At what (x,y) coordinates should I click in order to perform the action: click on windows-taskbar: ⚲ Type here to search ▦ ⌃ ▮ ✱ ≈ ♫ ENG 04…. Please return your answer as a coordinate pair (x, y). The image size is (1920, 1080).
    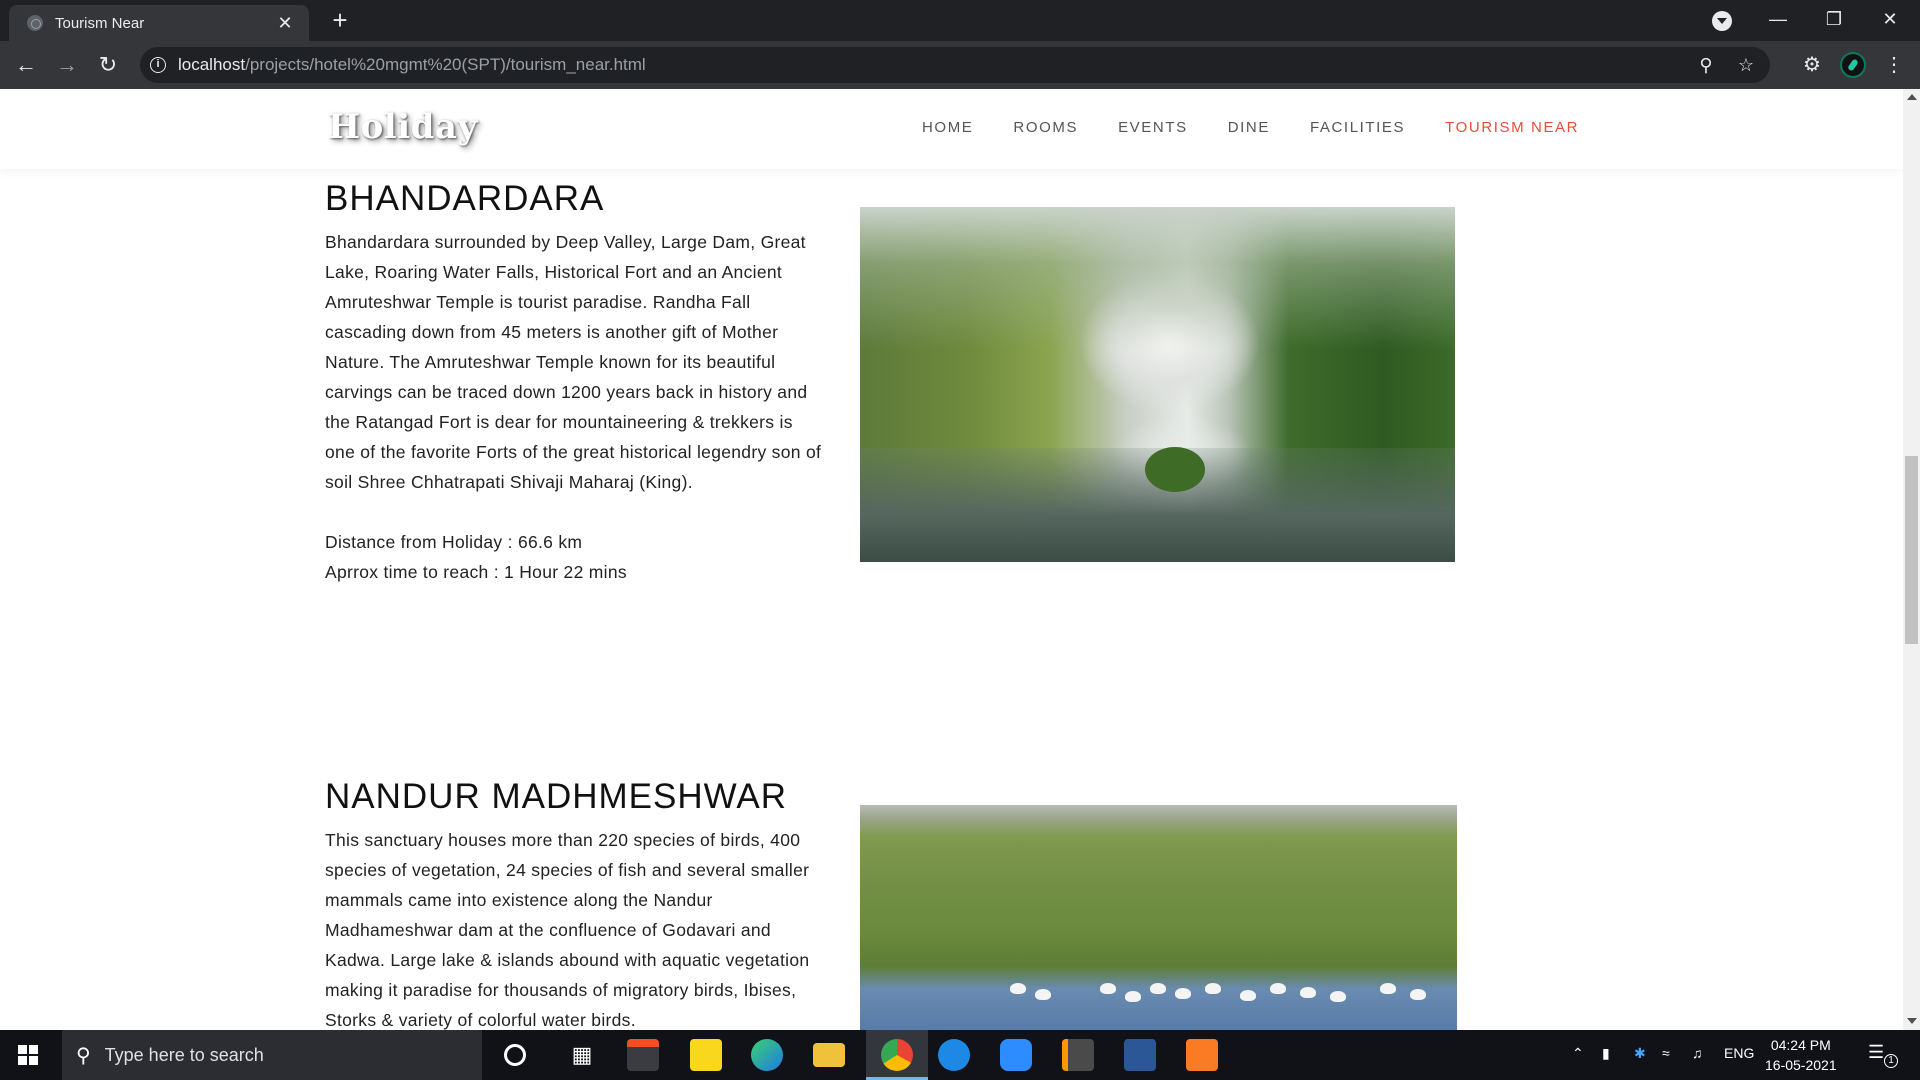
    Looking at the image, I should click on (960, 1055).